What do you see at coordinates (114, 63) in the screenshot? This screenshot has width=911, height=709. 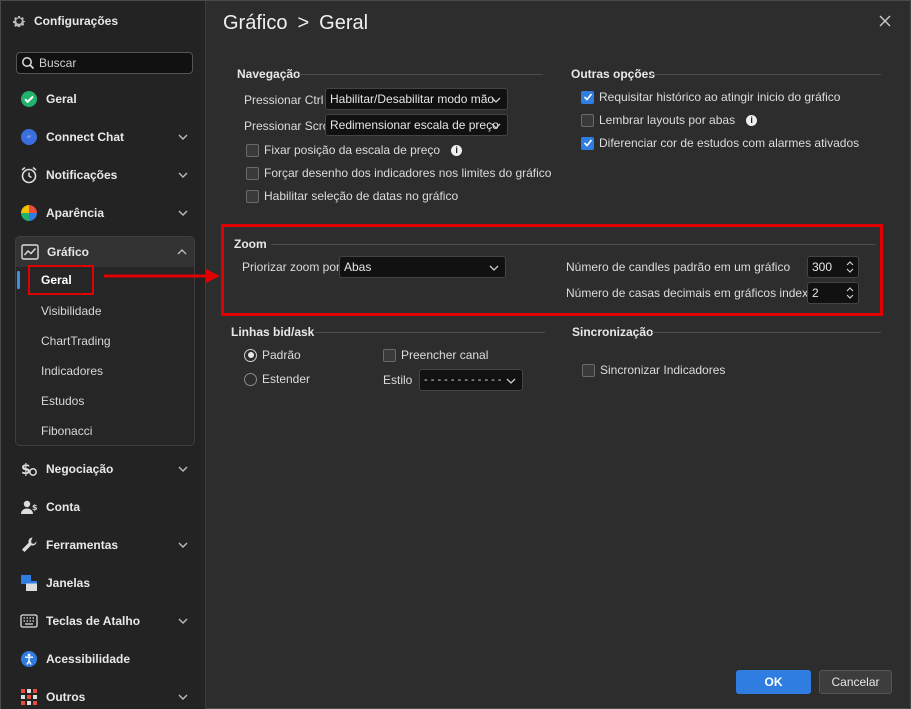 I see `search-input` at bounding box center [114, 63].